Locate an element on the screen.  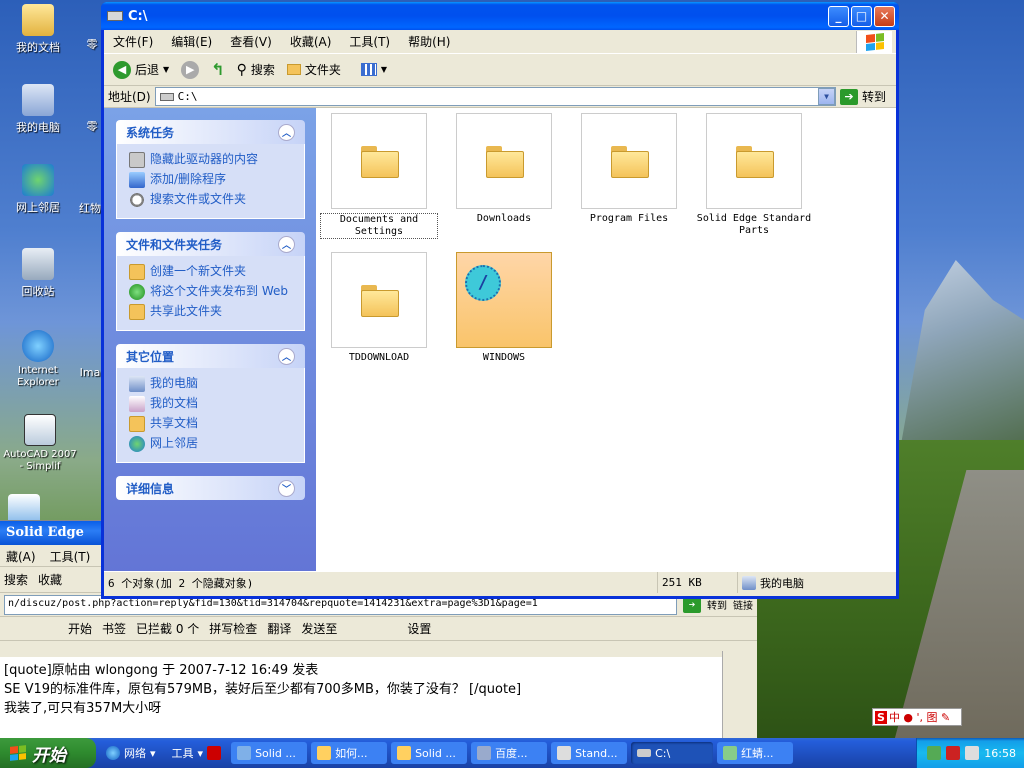
solid-edge-icon is located at coordinates (244, 753).